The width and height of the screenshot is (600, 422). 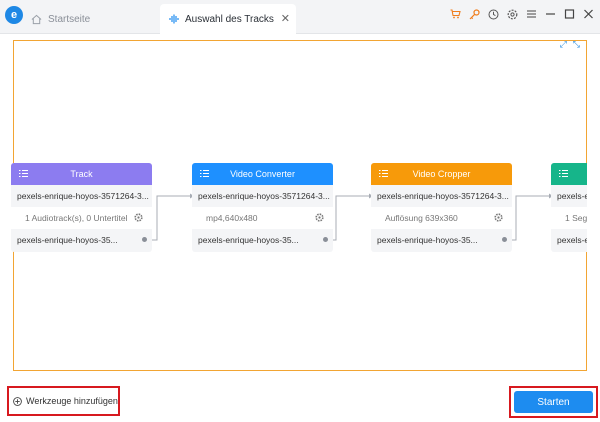 I want to click on node-options: mp4,640x480, so click(x=262, y=218).